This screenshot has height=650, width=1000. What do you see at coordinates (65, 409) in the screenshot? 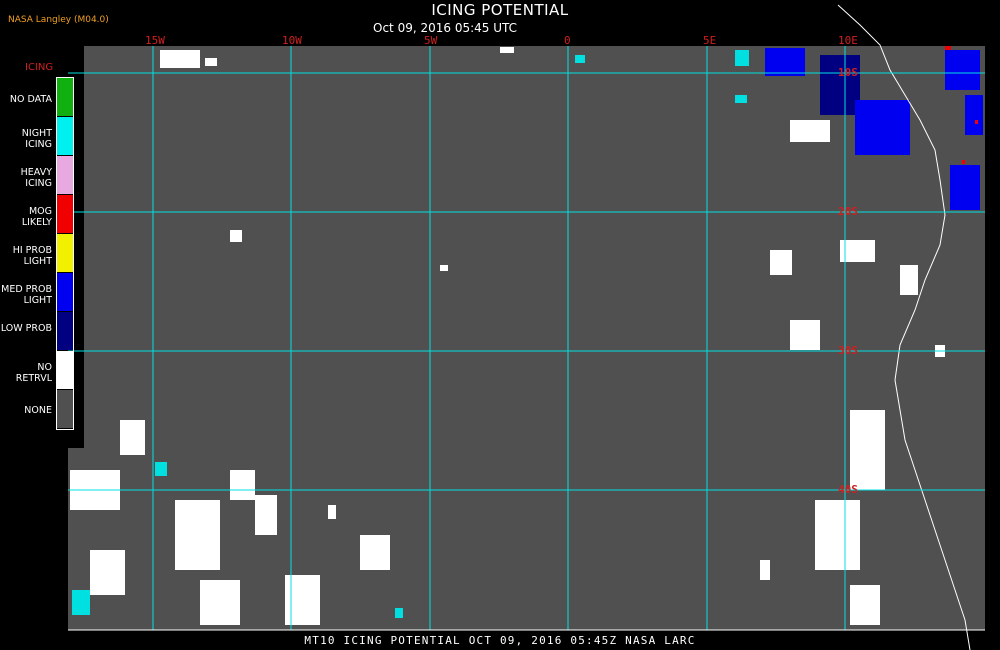
I see `legend-swatch-none` at bounding box center [65, 409].